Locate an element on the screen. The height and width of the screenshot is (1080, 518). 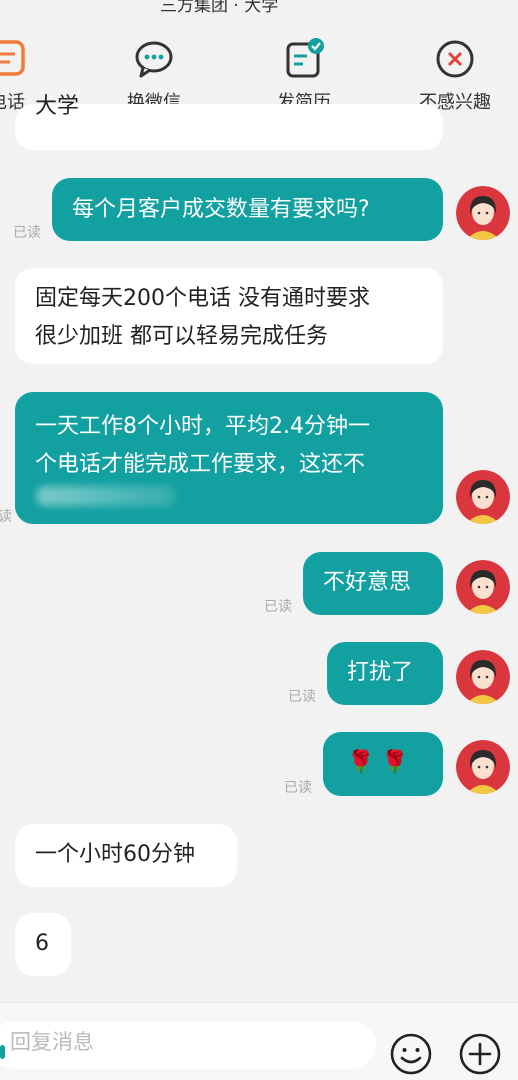
not-interested-action-button: 不感兴趣 is located at coordinates (455, 76).